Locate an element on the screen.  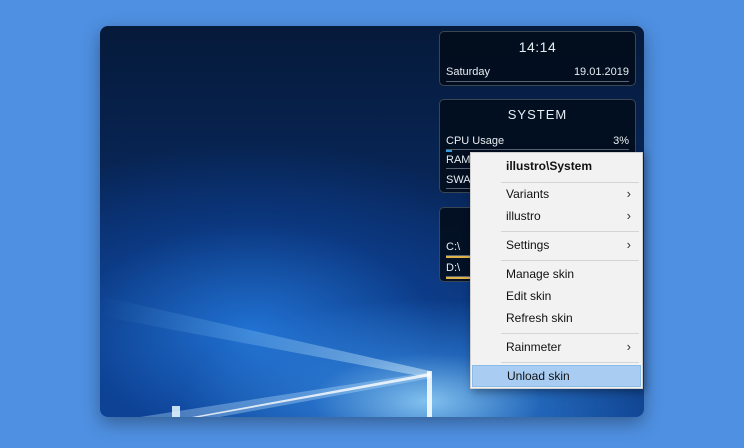
menu-item-illustro: illustro › is located at coordinates (556, 216).